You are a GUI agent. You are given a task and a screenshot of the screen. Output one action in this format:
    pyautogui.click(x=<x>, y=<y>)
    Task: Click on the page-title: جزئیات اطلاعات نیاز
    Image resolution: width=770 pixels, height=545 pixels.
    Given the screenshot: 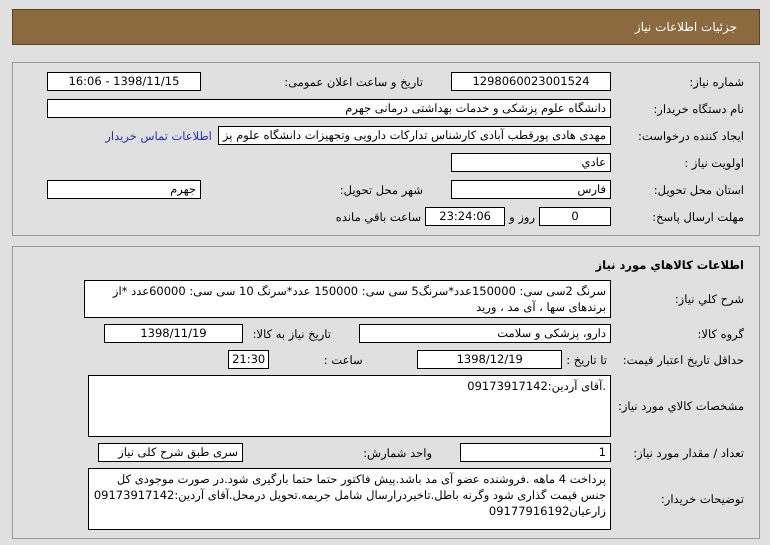 What is the action you would take?
    pyautogui.click(x=685, y=27)
    